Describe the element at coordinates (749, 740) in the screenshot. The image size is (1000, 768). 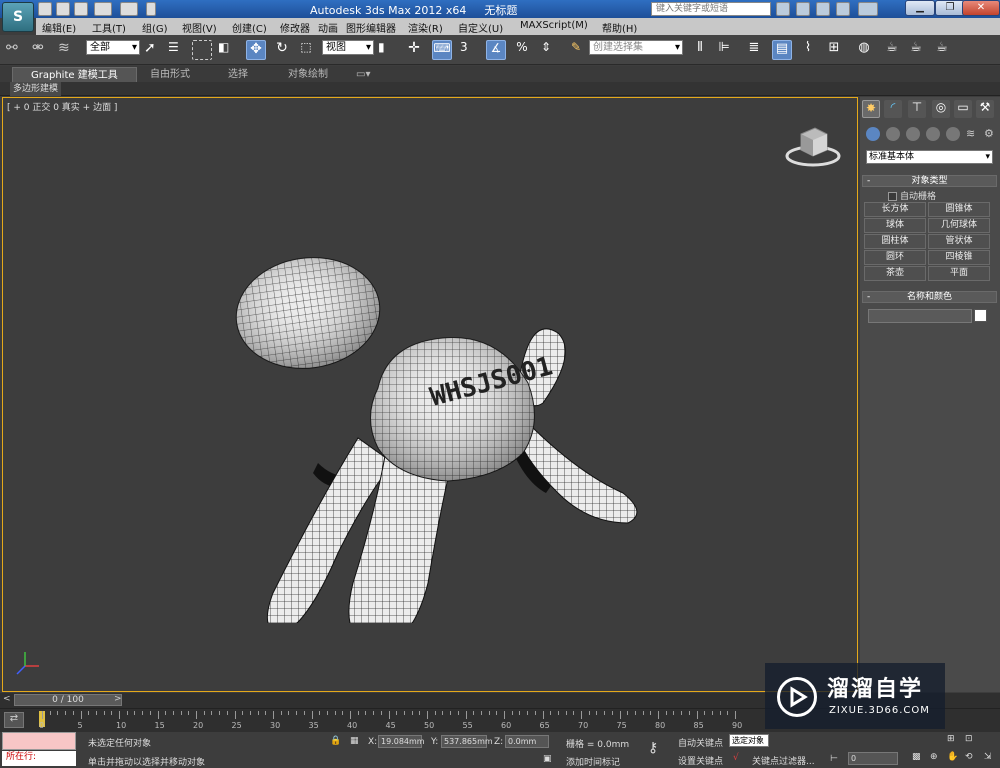
I see `key-mode-dropdown: 选定对象` at that location.